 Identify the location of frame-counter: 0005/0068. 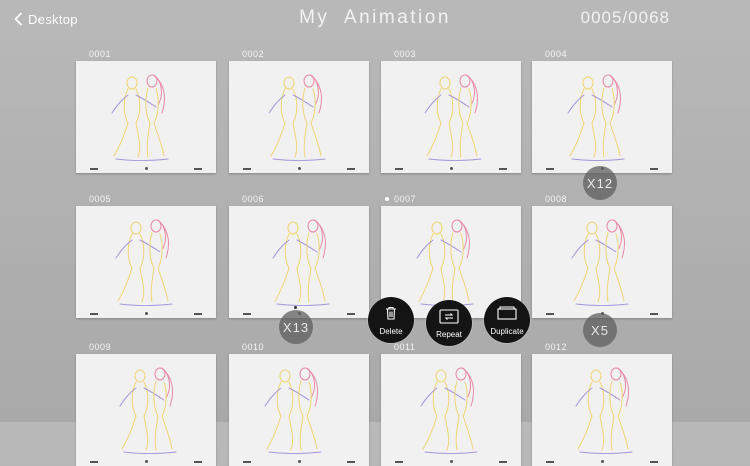
(625, 17).